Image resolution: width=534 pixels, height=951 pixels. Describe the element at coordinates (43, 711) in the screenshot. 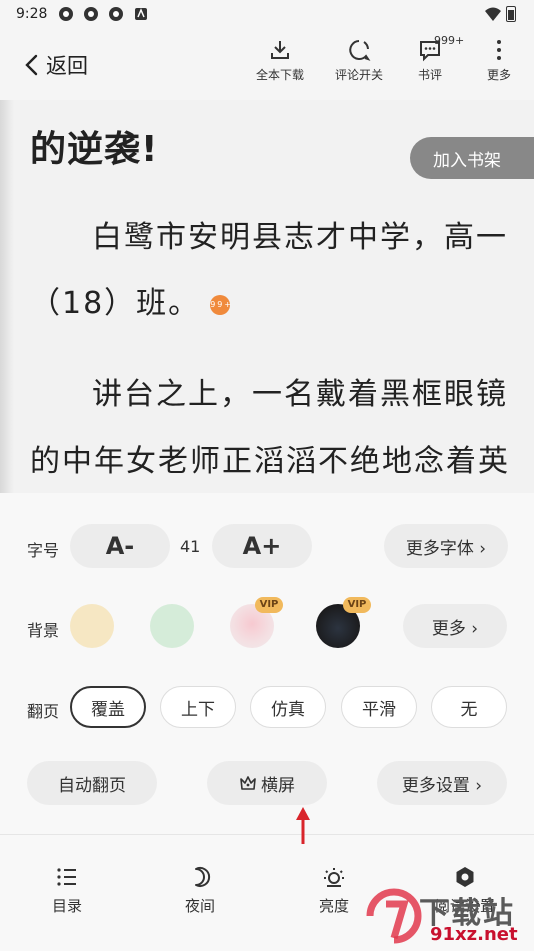

I see `page-turn-label: 翻页` at that location.